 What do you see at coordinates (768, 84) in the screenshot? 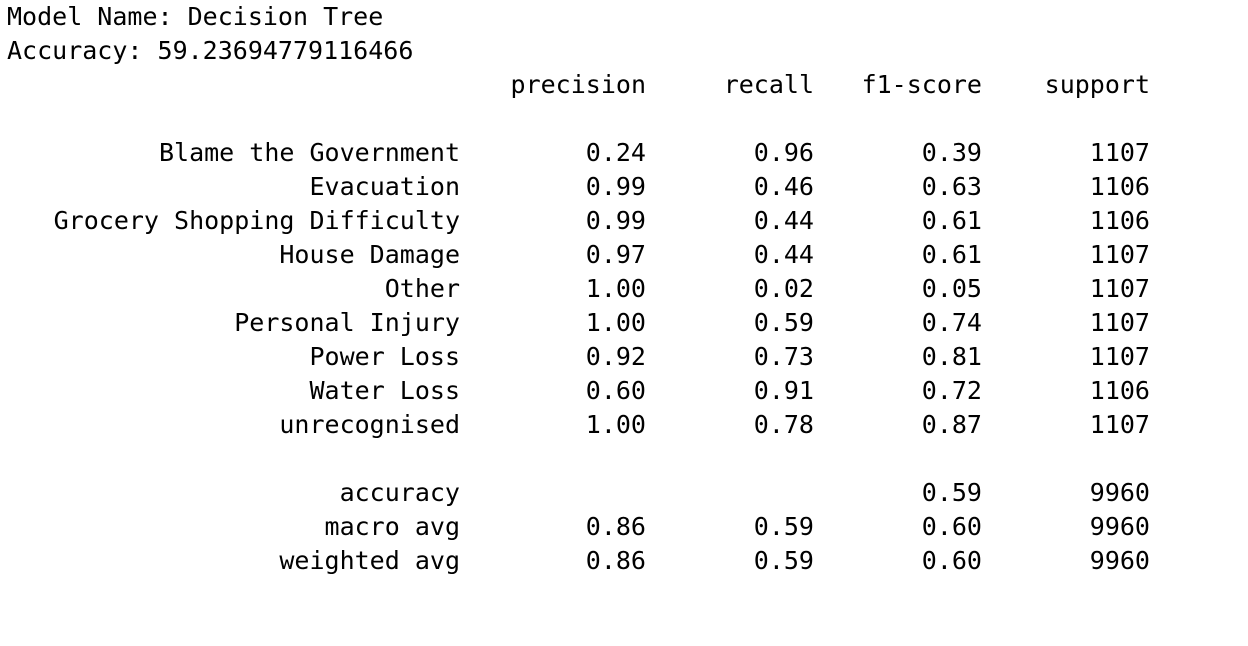
I see `header-recall: recall` at bounding box center [768, 84].